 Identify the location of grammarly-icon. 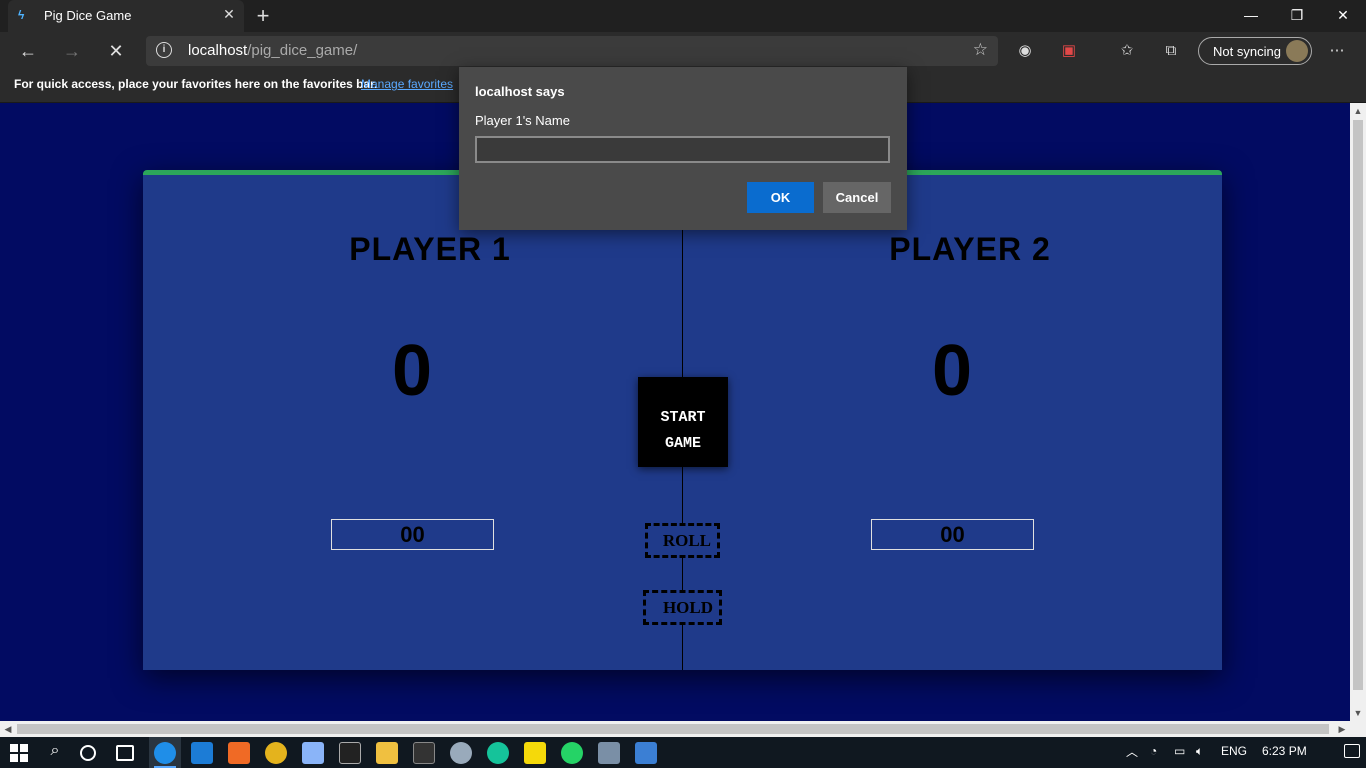
(498, 753).